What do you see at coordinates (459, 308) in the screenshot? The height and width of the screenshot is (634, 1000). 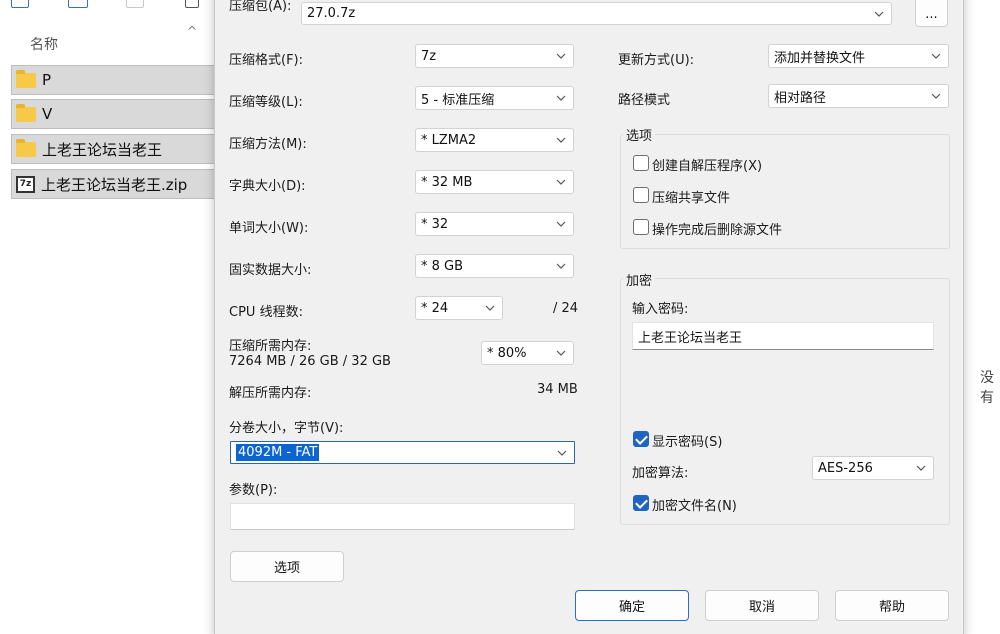 I see `threads-select: * 24` at bounding box center [459, 308].